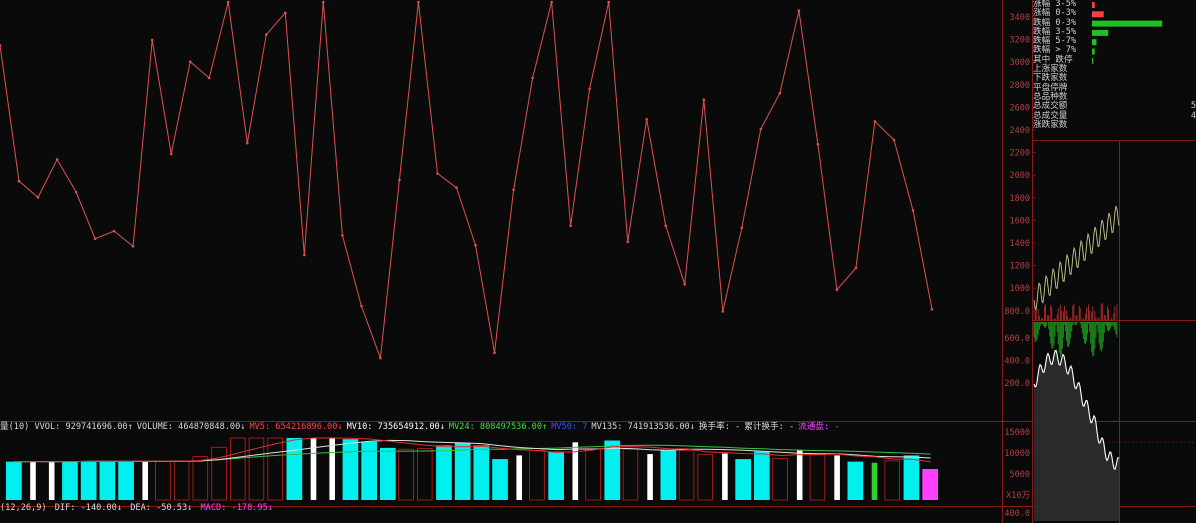  What do you see at coordinates (1050, 124) in the screenshot?
I see `stats-footer-label: 涨跌家数` at bounding box center [1050, 124].